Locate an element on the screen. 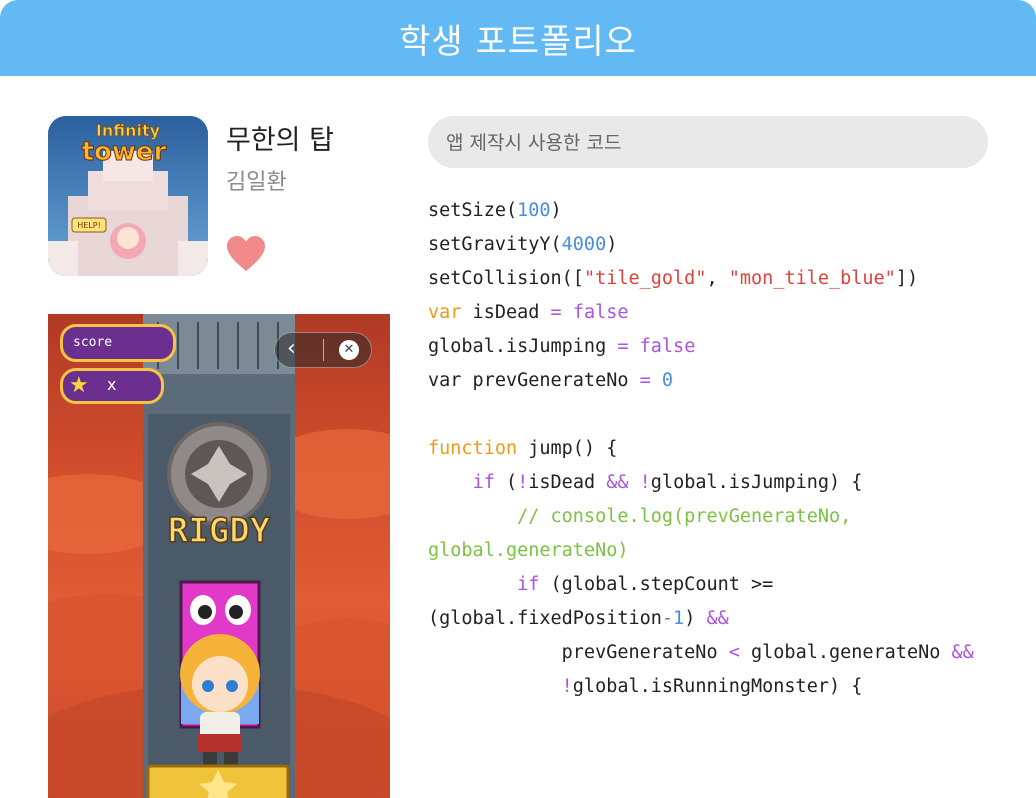  game-nav-controls: ‹ ✕ is located at coordinates (323, 350).